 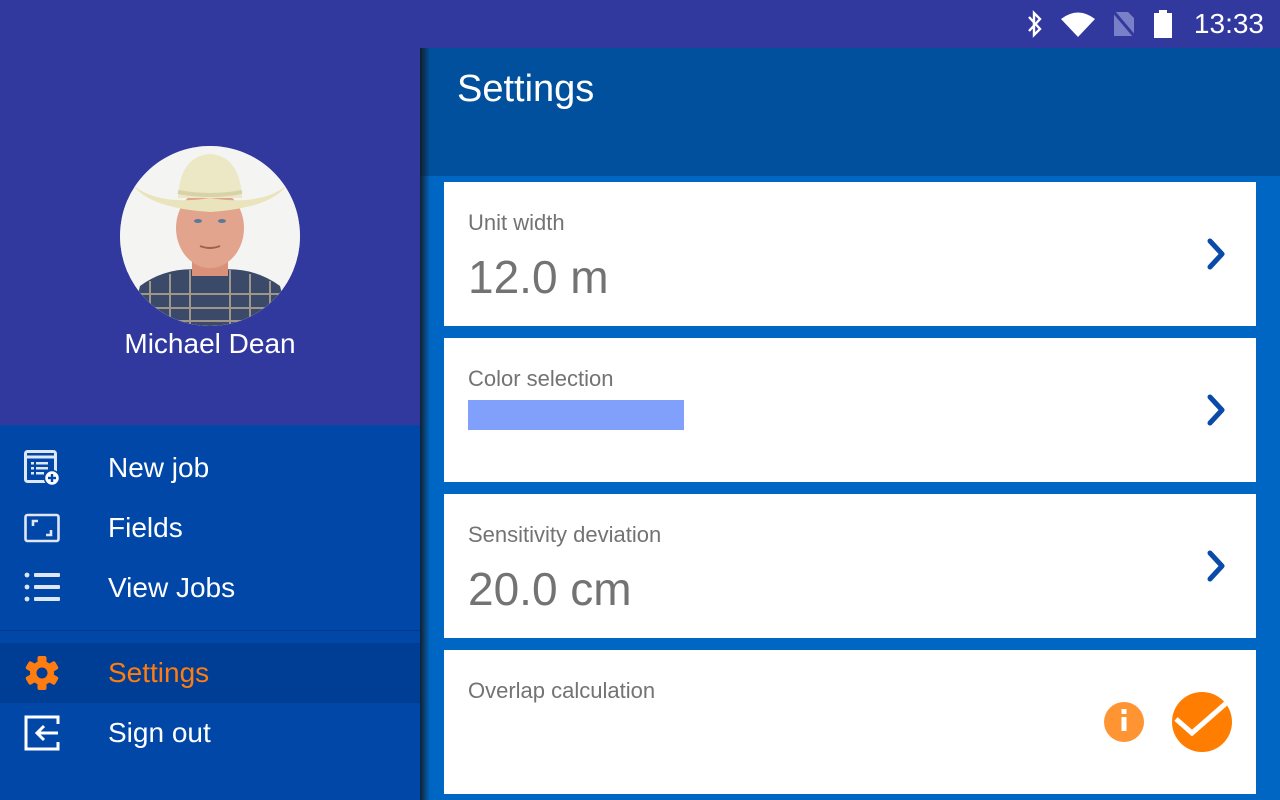 I want to click on bluetooth-icon, so click(x=1035, y=24).